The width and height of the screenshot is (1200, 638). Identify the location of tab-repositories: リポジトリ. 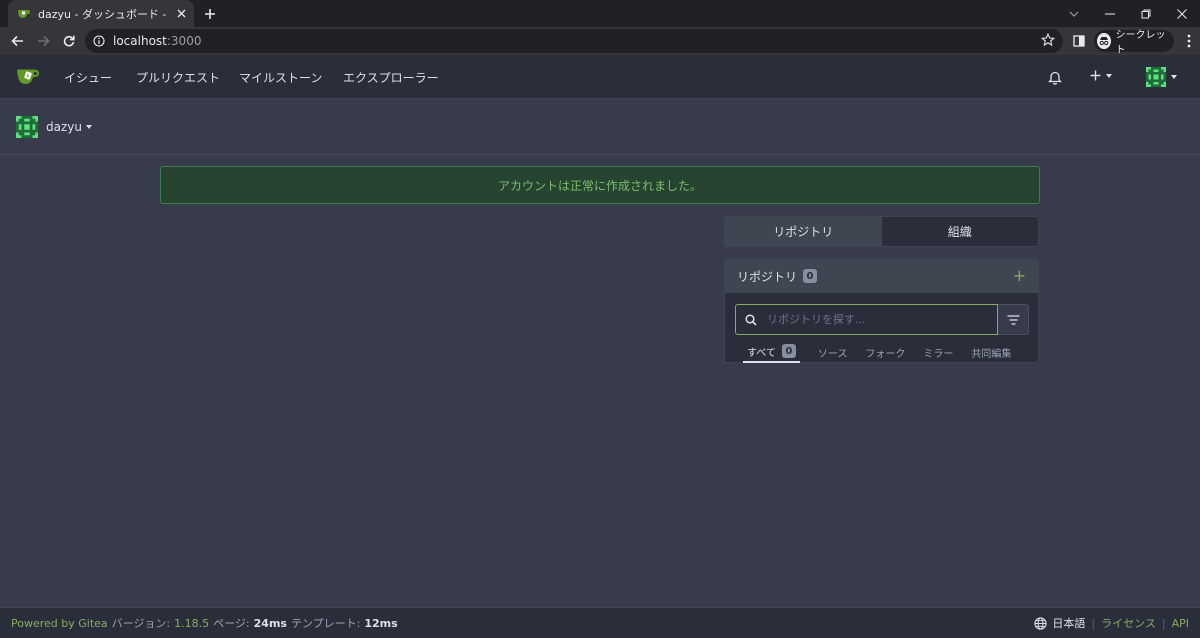
(803, 231).